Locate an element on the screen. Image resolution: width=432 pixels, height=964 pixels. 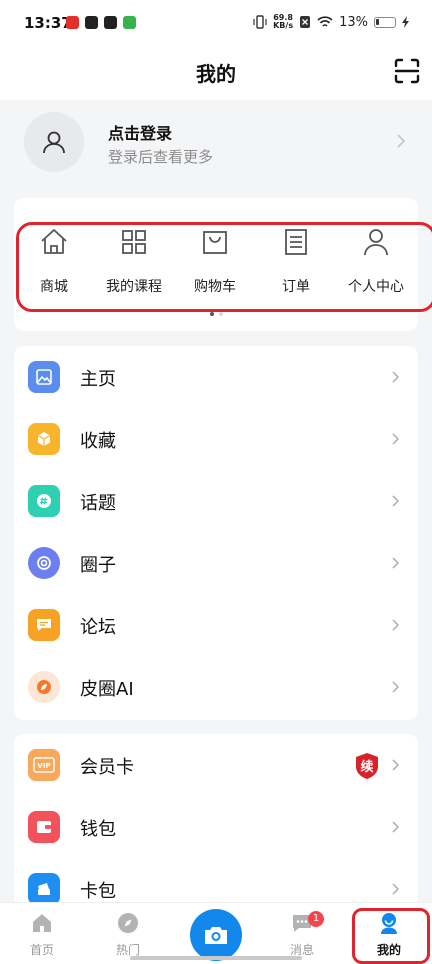
menu-label: 圈子 is located at coordinates (98, 565).